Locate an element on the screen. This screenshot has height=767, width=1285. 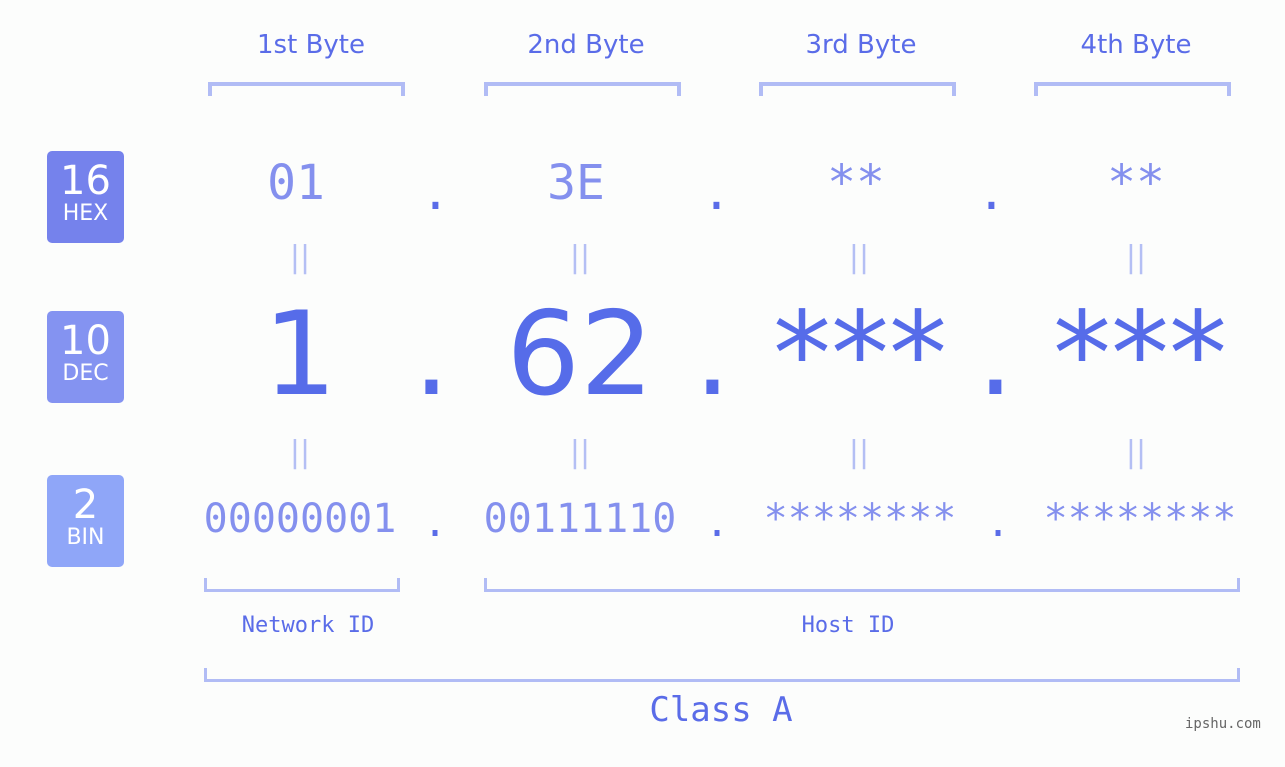
byte-header-4: 4th Byte is located at coordinates (1136, 45).